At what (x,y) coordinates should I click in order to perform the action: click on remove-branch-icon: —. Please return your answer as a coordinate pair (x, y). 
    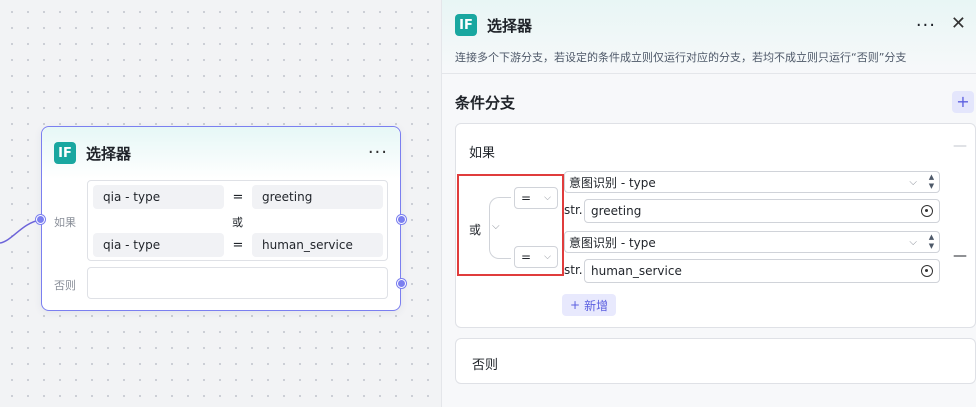
    Looking at the image, I should click on (960, 146).